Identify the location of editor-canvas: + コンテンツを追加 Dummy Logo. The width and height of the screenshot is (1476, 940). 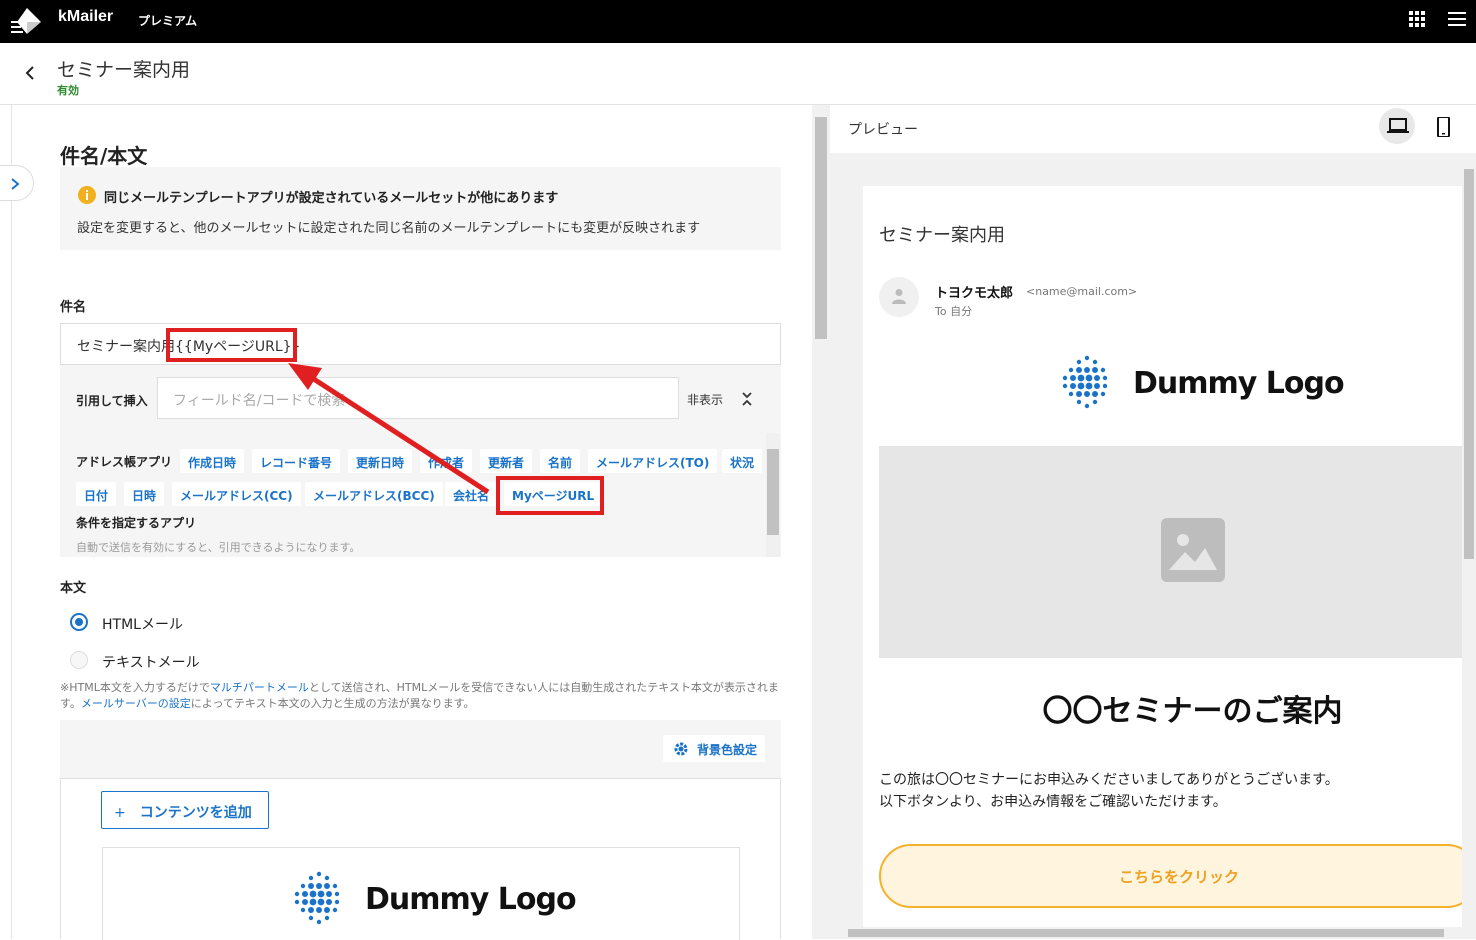
(420, 859).